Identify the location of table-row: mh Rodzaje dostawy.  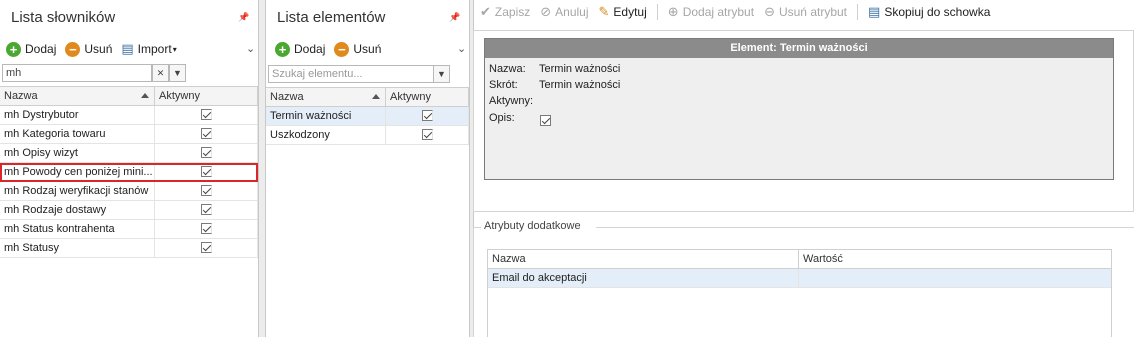
(129, 210).